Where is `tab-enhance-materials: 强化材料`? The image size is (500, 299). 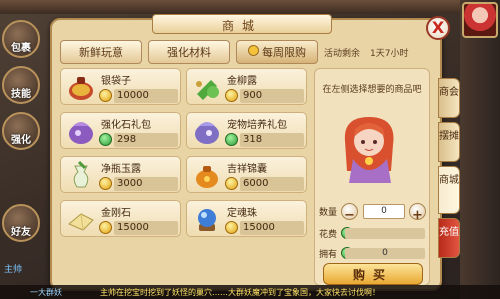
tab-enhance-materials: 强化材料 is located at coordinates (189, 52).